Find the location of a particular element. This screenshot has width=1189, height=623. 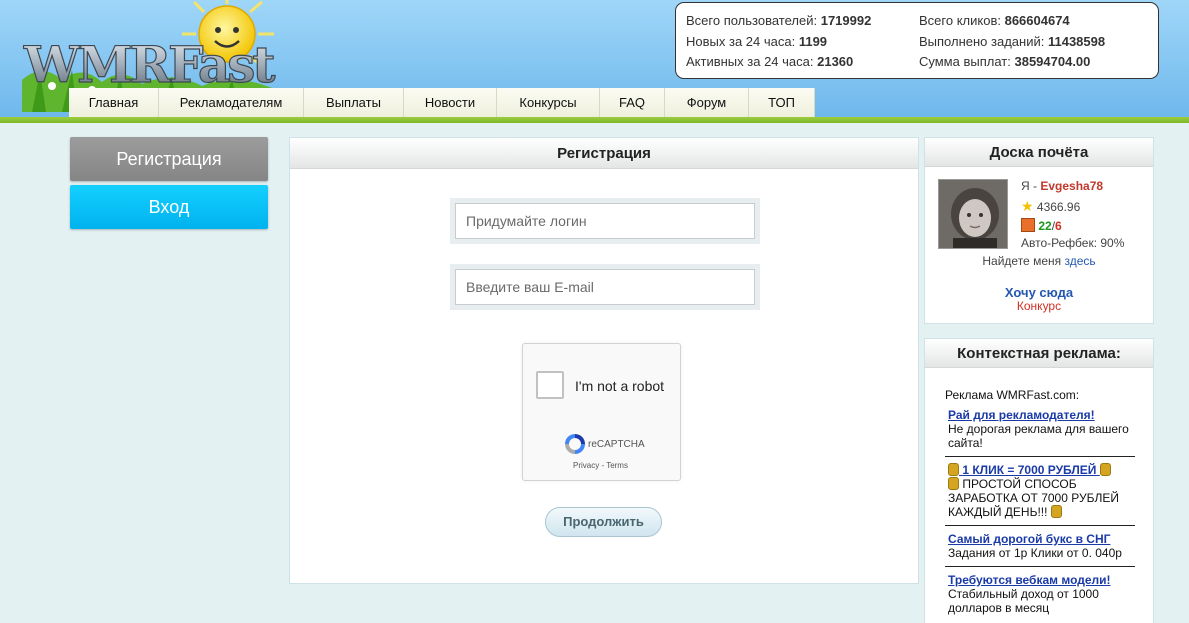

honor-user: Я - Evgesha78 is located at coordinates (1062, 186).